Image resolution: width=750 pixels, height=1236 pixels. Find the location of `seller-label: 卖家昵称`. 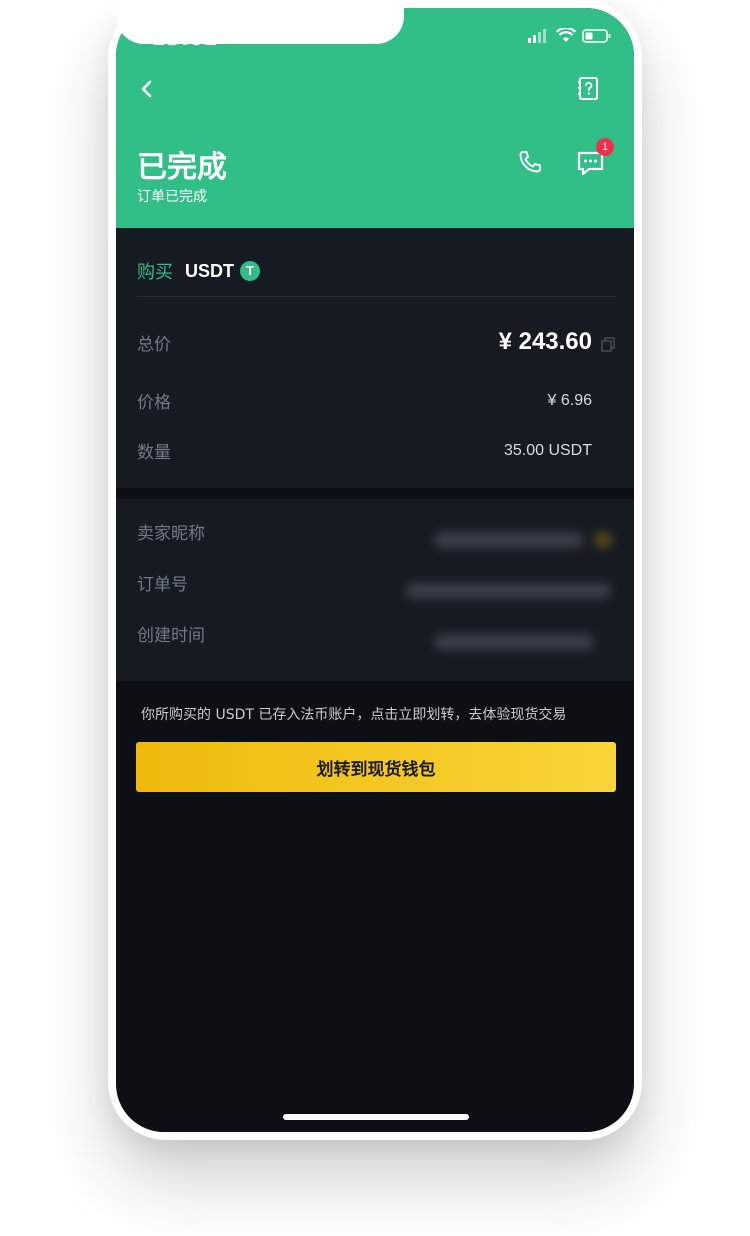

seller-label: 卖家昵称 is located at coordinates (171, 534).